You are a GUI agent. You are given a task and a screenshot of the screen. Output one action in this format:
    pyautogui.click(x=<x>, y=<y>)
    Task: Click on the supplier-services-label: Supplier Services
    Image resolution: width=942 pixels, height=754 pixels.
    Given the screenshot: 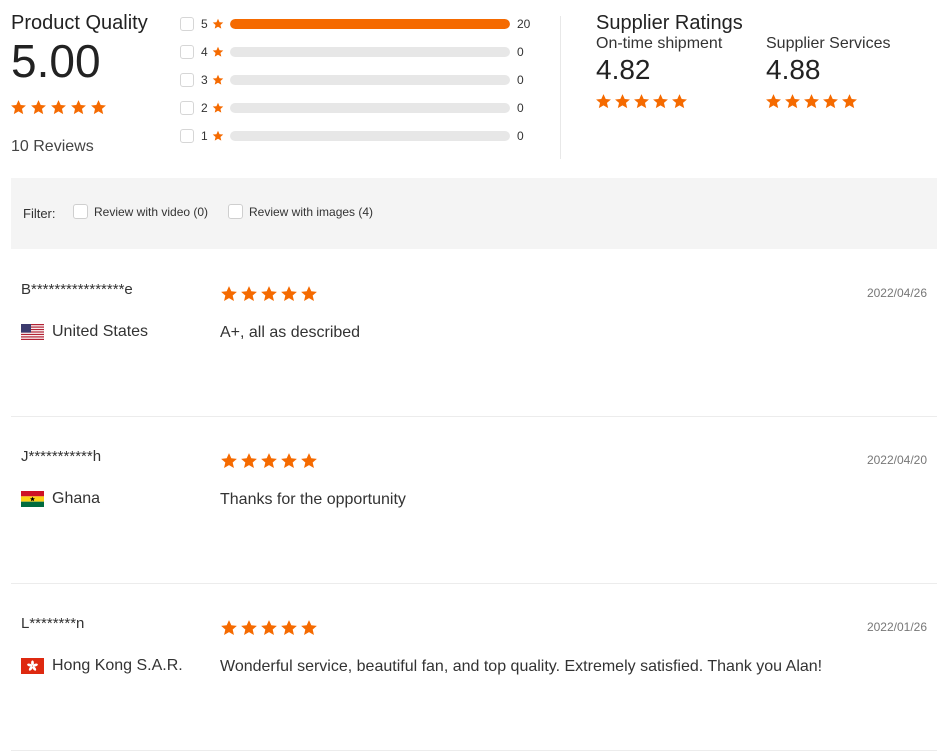 What is the action you would take?
    pyautogui.click(x=828, y=43)
    